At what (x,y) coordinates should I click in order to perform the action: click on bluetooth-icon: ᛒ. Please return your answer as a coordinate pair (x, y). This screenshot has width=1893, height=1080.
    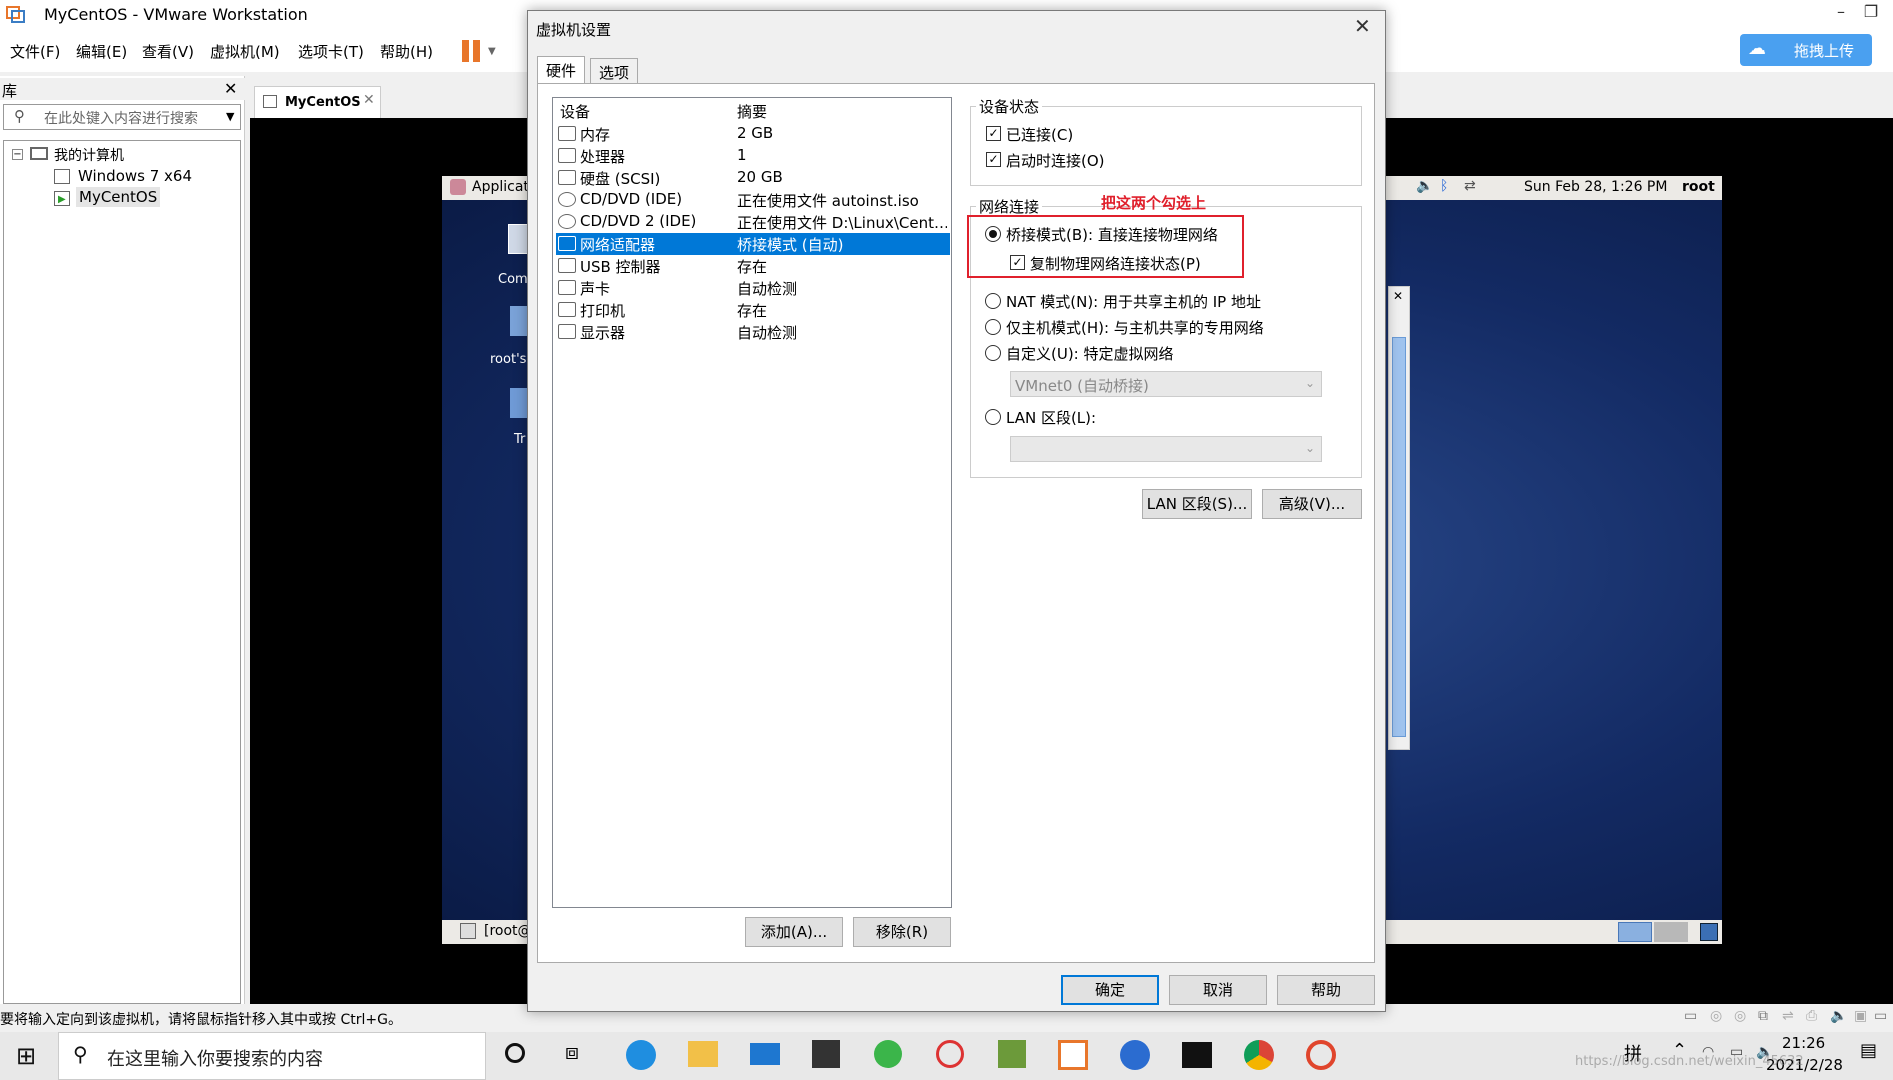
    Looking at the image, I should click on (1444, 186).